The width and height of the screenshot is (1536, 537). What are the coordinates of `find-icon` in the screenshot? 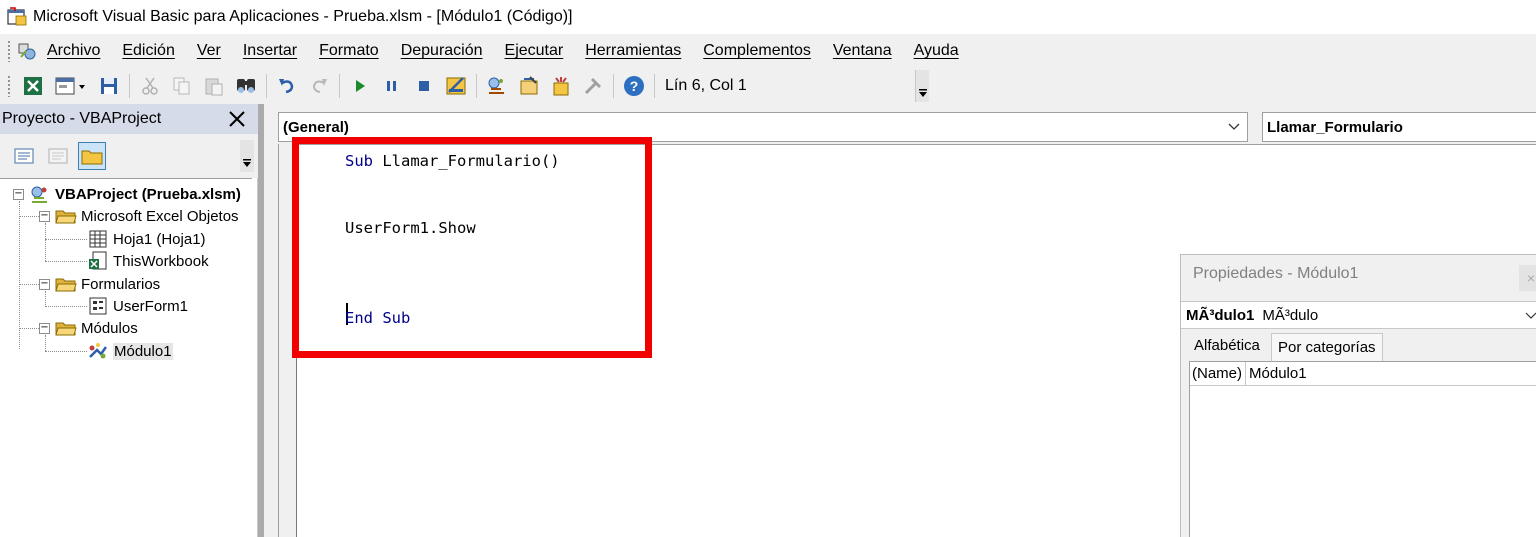 It's located at (246, 86).